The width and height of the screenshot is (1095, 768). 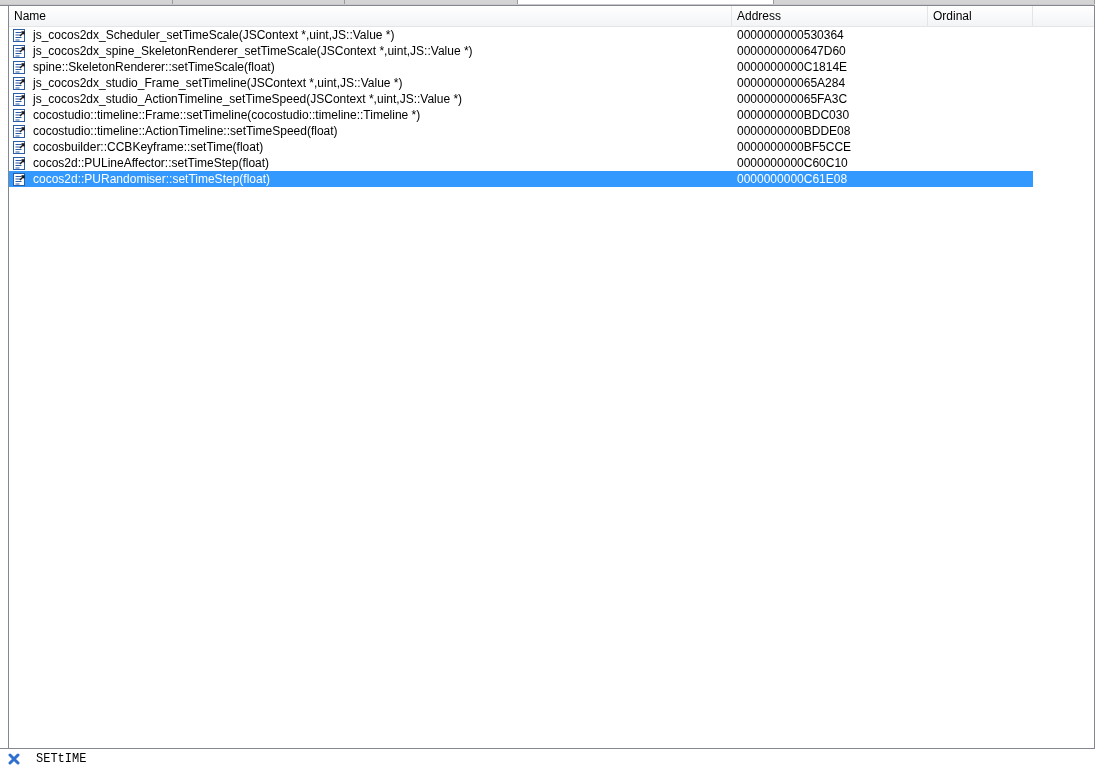 What do you see at coordinates (791, 51) in the screenshot?
I see `function-address: 0000000000647D60` at bounding box center [791, 51].